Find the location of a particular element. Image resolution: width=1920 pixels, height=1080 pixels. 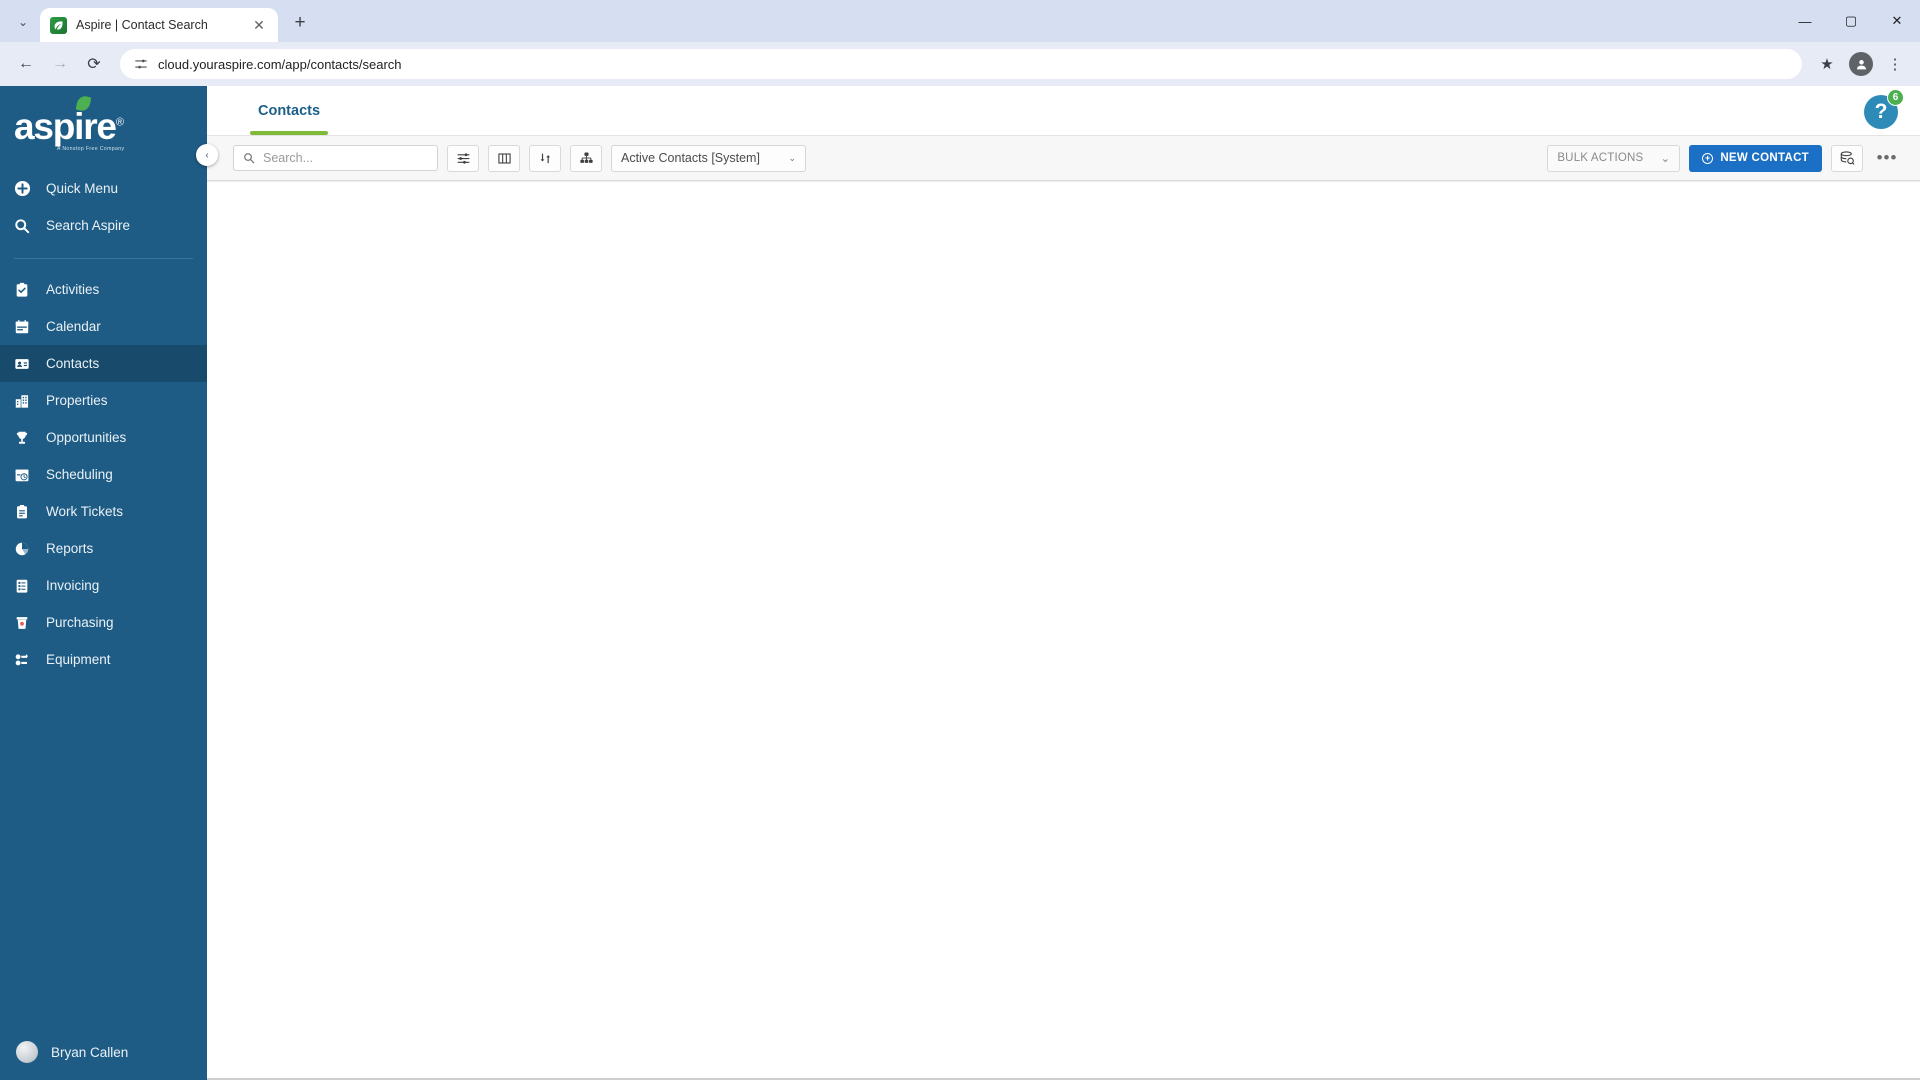

reload-button: ⟳ is located at coordinates (94, 64).